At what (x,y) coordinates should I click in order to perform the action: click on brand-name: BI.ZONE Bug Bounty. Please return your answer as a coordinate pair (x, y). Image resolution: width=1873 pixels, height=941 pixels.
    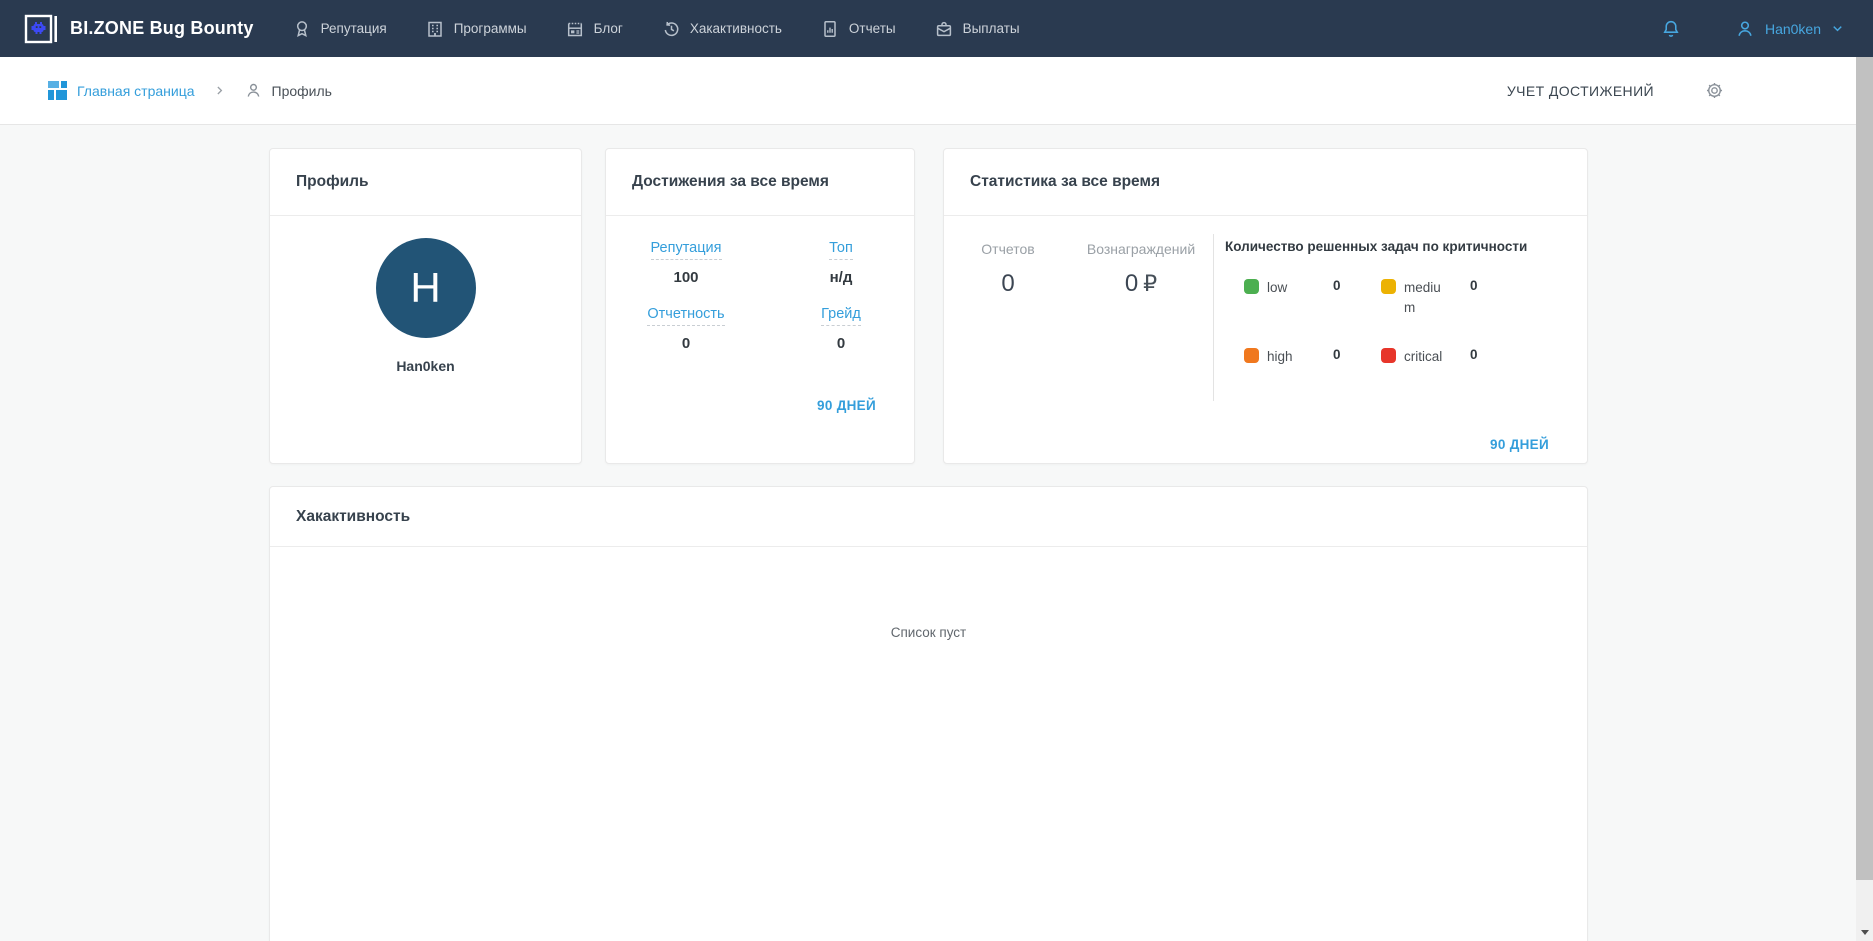
    Looking at the image, I should click on (162, 28).